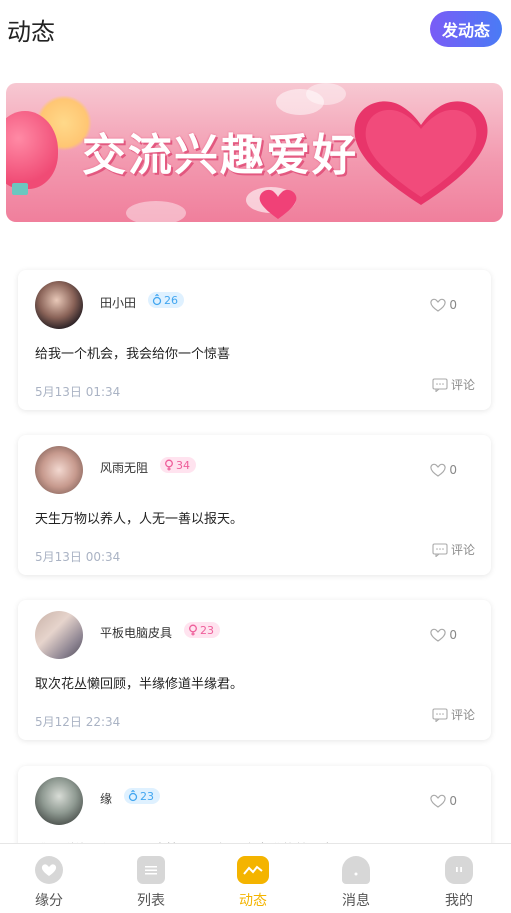 The image size is (511, 913). Describe the element at coordinates (171, 300) in the screenshot. I see `badge-number: 26` at that location.